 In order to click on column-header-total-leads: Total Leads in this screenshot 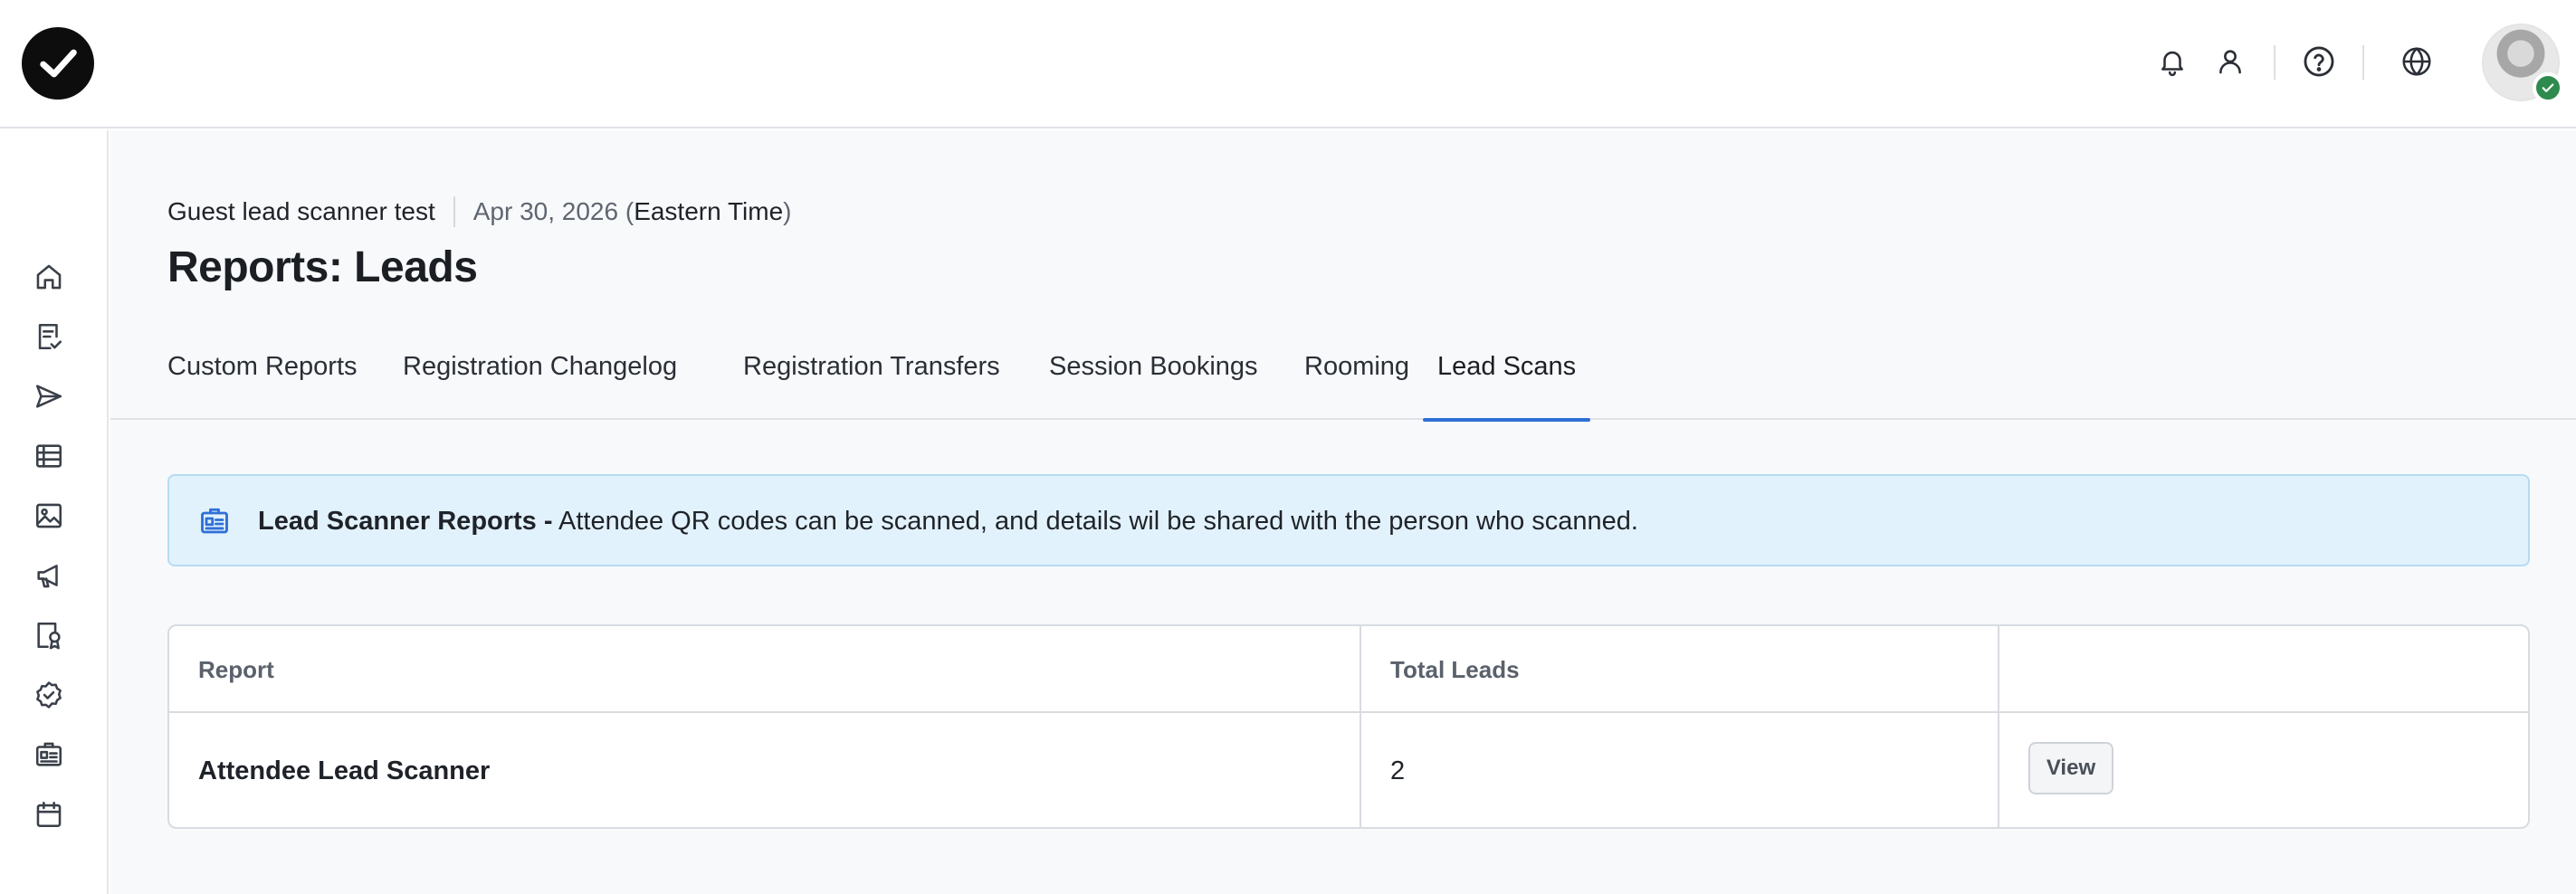, I will do `click(1455, 670)`.